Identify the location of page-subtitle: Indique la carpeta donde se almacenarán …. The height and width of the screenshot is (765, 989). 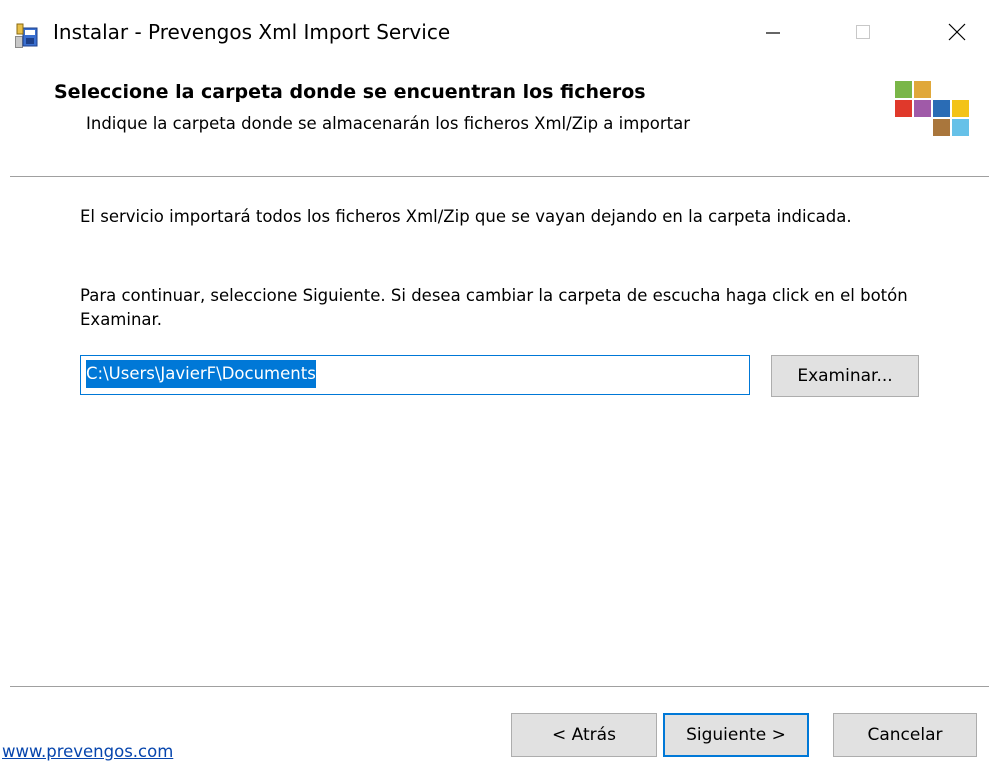
(388, 123).